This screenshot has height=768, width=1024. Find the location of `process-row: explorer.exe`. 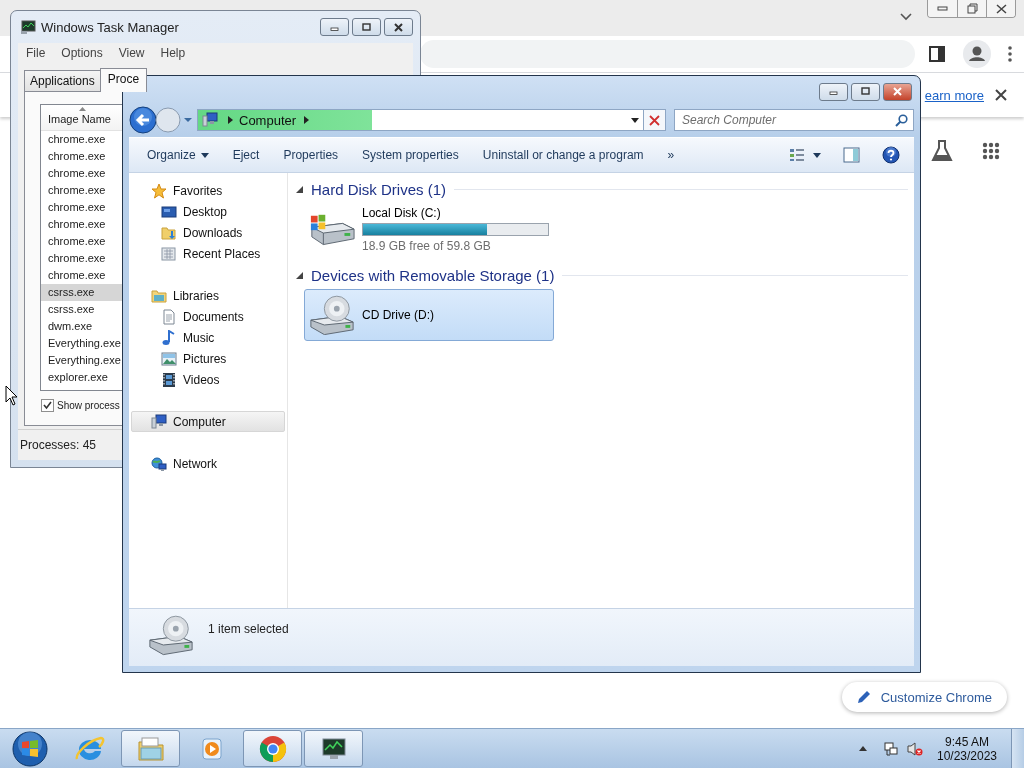

process-row: explorer.exe is located at coordinates (81, 377).